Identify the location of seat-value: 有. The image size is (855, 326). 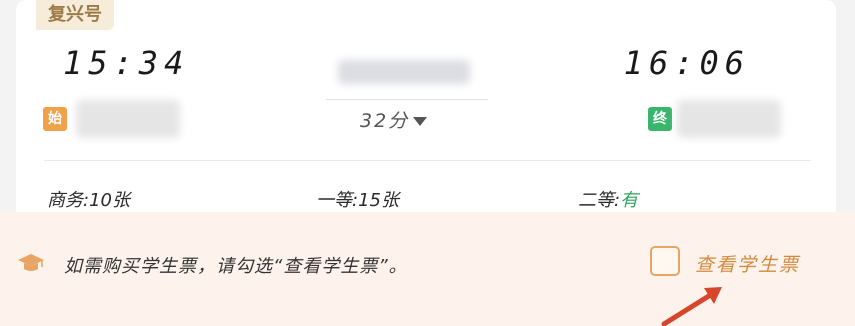
(629, 200).